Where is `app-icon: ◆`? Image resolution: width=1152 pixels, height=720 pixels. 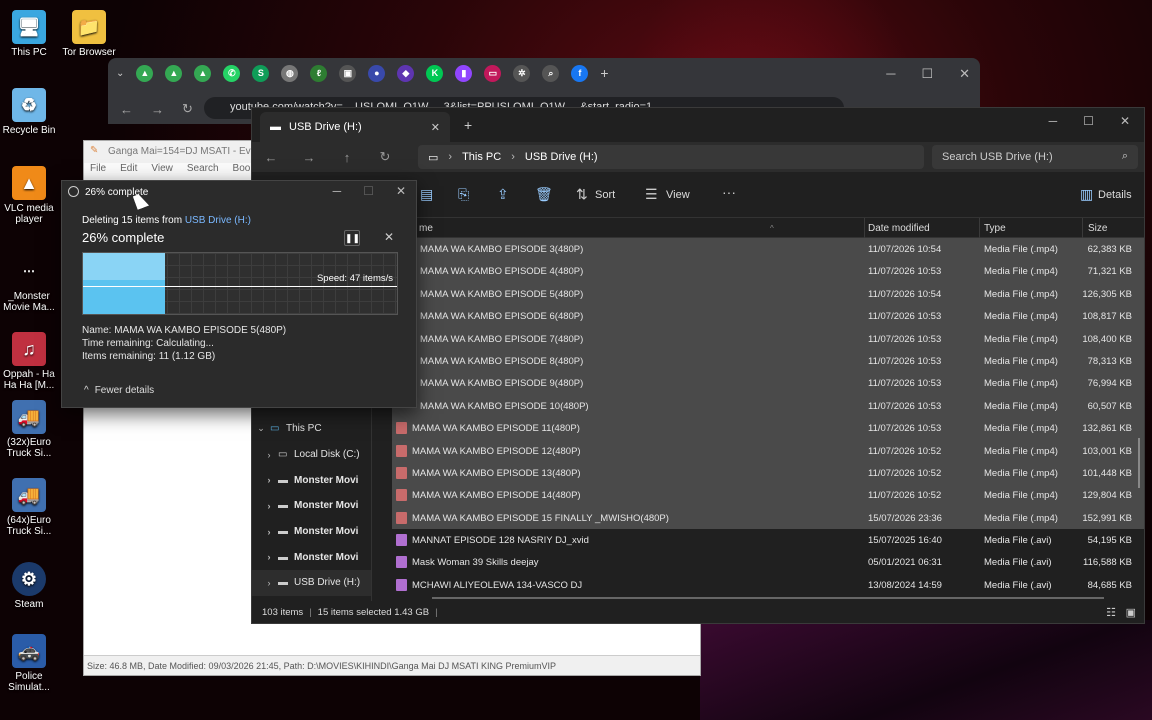 app-icon: ◆ is located at coordinates (406, 73).